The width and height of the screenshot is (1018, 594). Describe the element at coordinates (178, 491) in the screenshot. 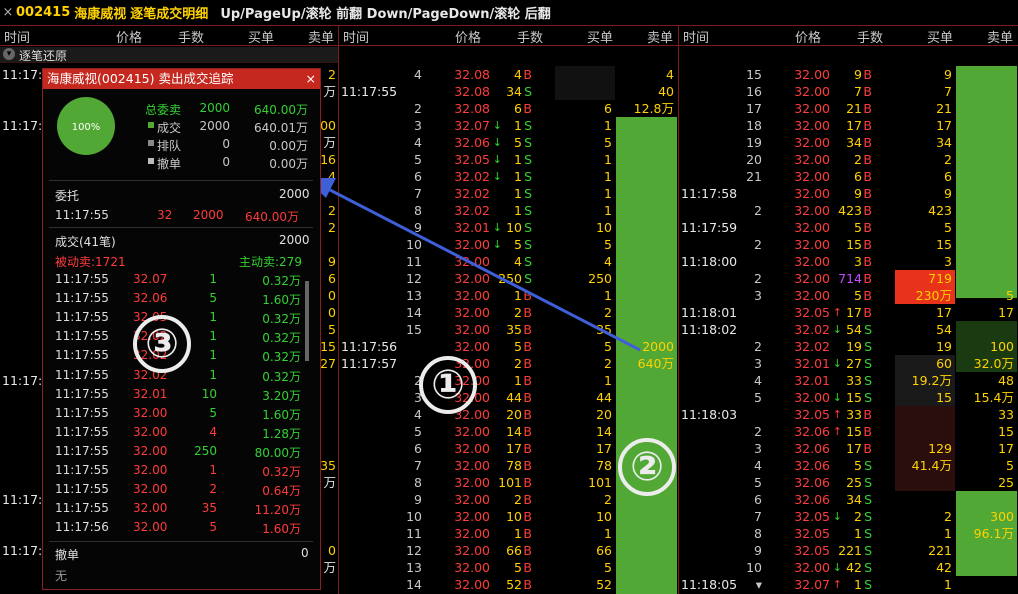

I see `trade-row: 11:17:55 32.00 2 0.64万` at that location.